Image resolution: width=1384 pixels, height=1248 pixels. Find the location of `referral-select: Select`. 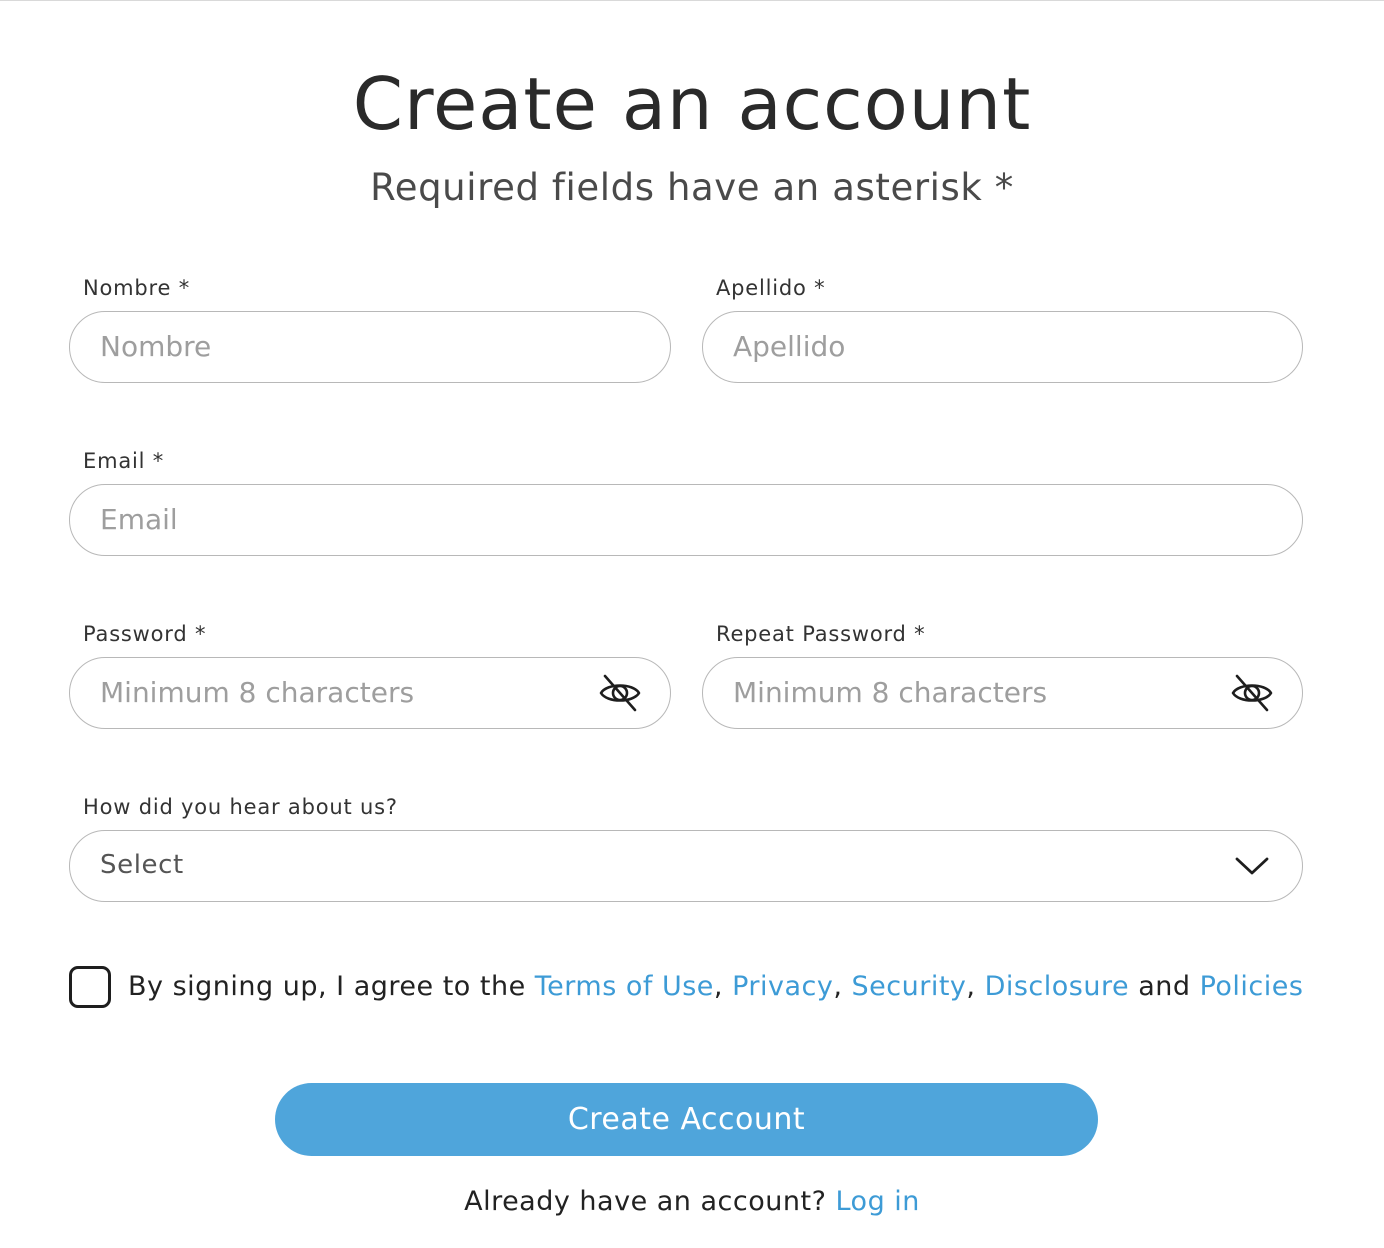

referral-select: Select is located at coordinates (686, 866).